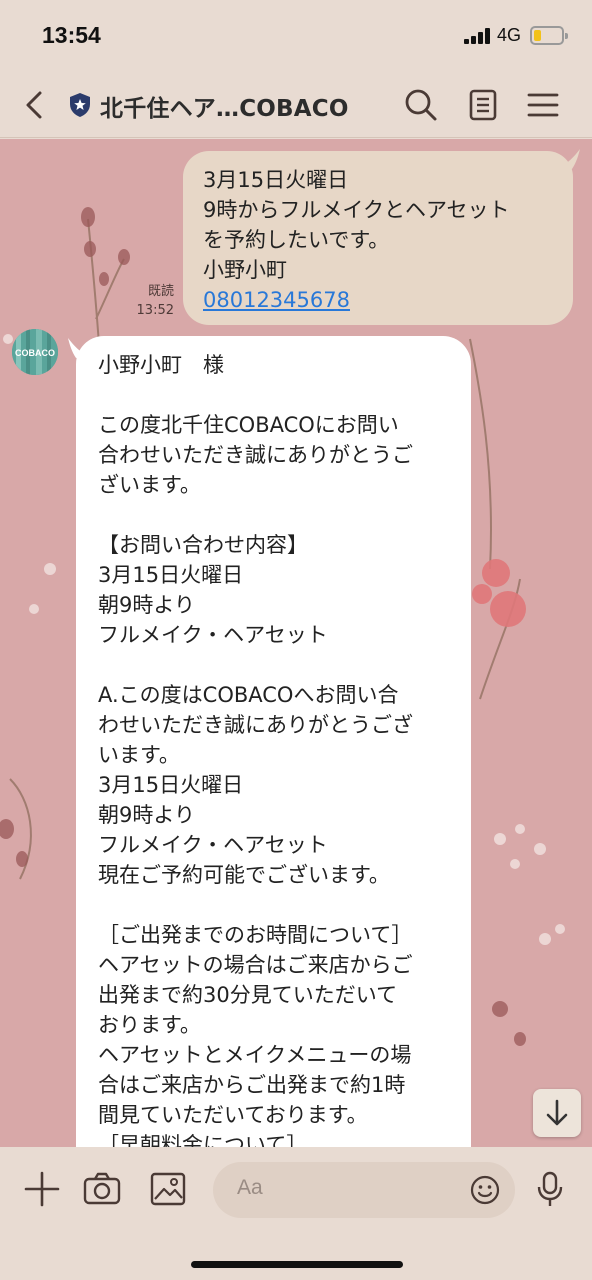 Image resolution: width=592 pixels, height=1280 pixels. Describe the element at coordinates (155, 310) in the screenshot. I see `sent-time: 13:52` at that location.